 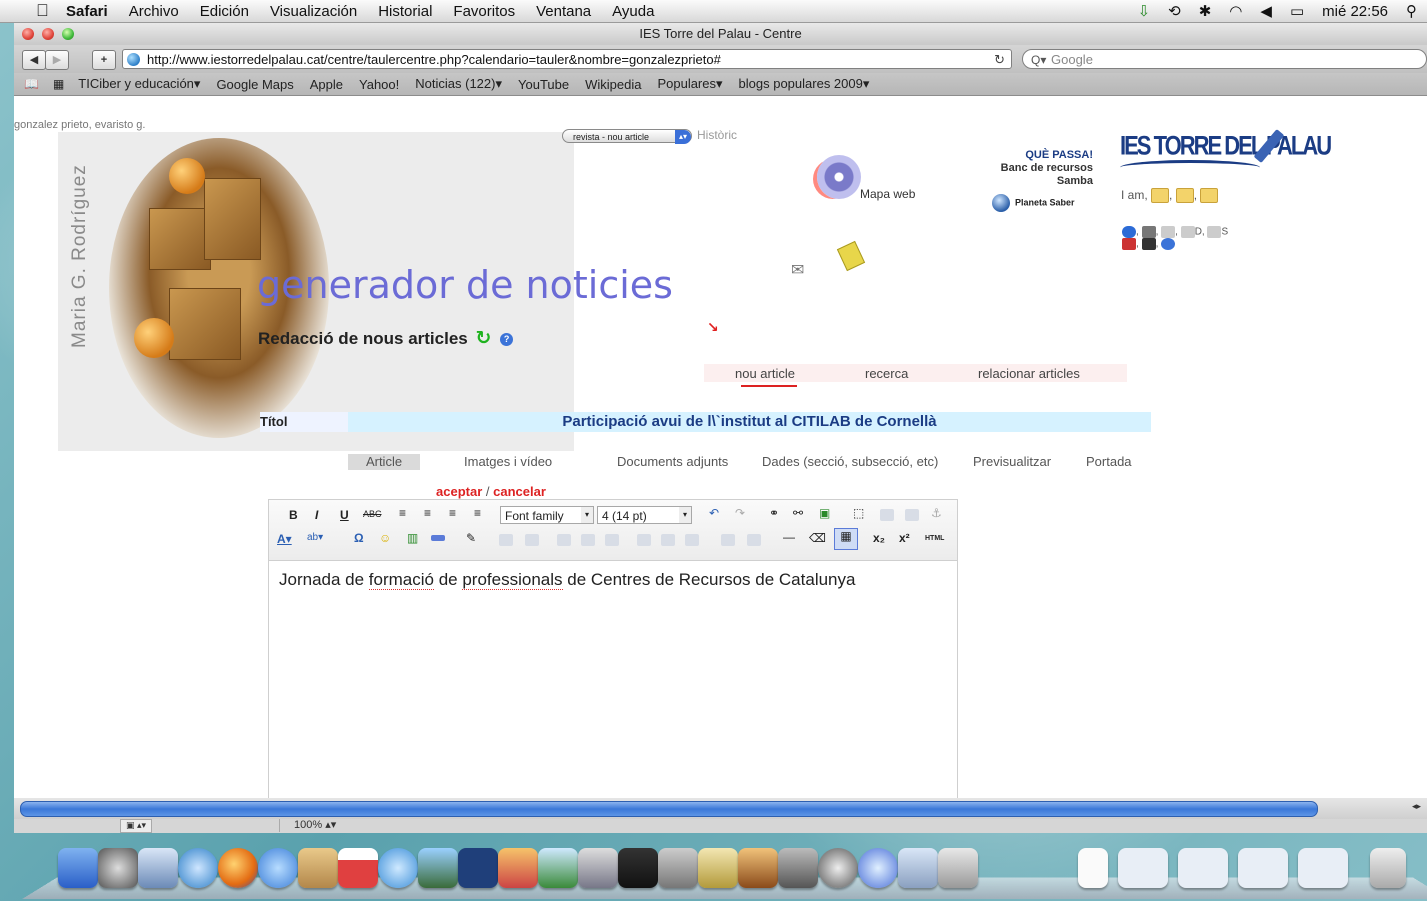 I want to click on star-icon, so click(x=718, y=868).